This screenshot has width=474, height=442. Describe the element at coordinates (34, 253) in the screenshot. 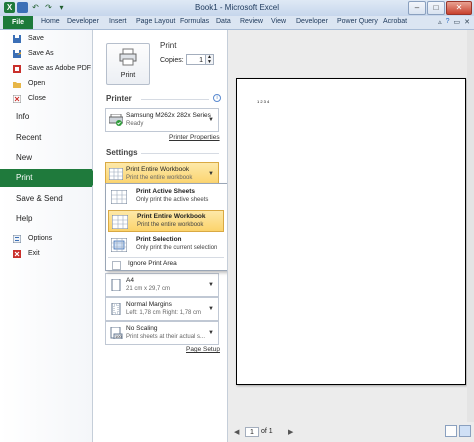

I see `exit-label: Exit` at that location.